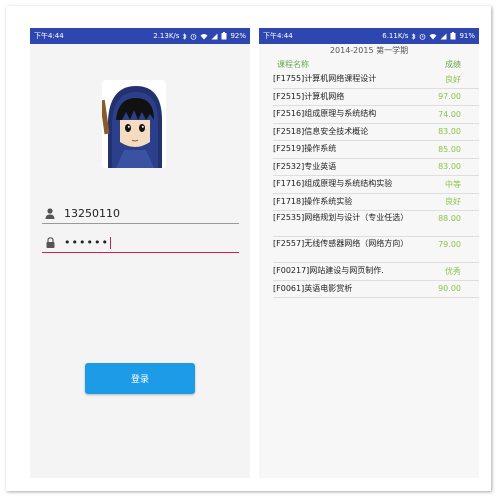 This screenshot has height=497, width=497. I want to click on course-grade: 优秀, so click(453, 271).